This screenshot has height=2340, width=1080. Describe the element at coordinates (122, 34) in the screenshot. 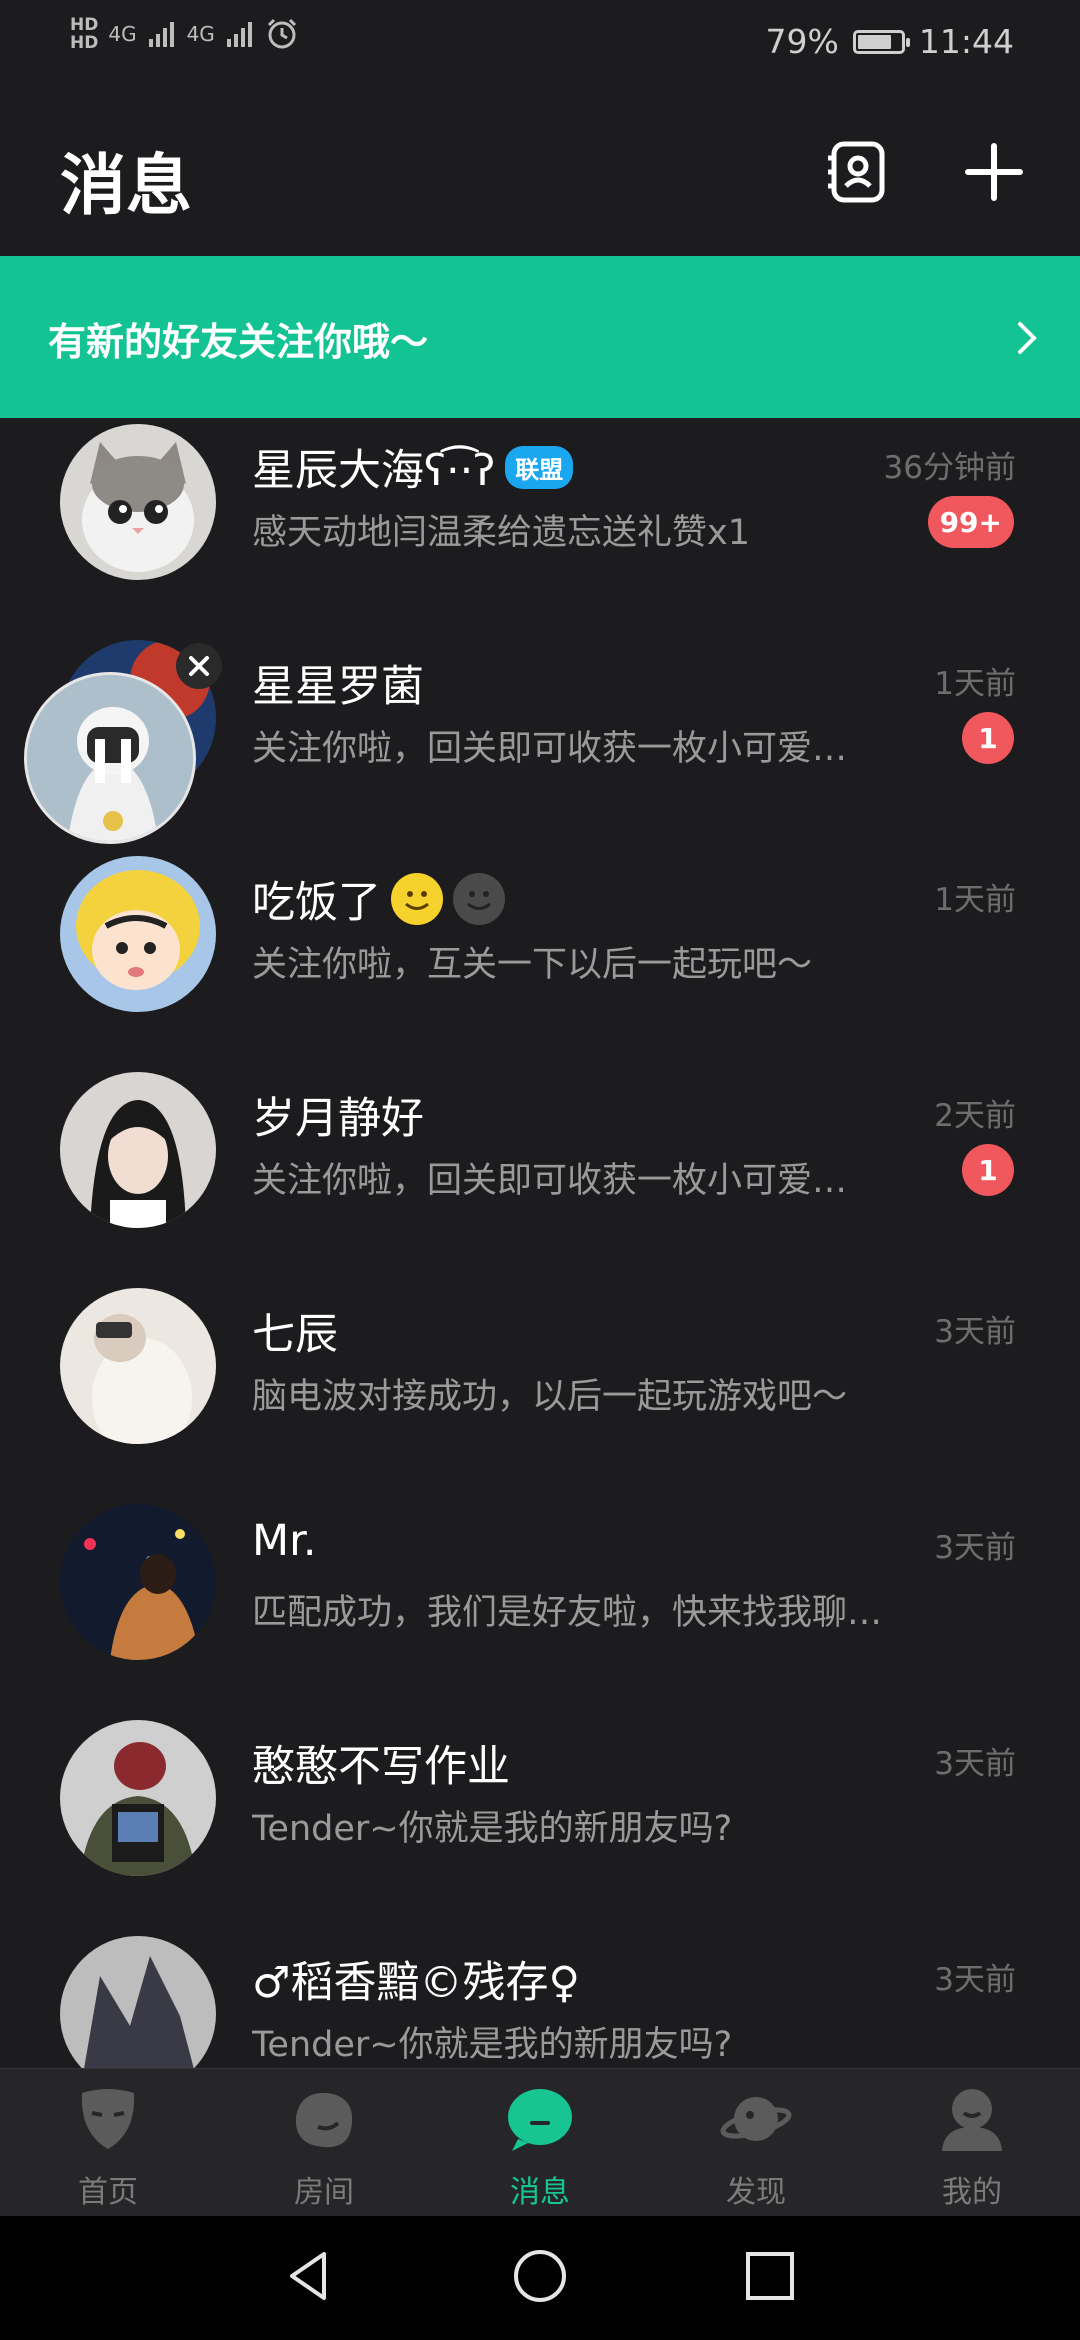

I see `network-label-1: 4G` at that location.